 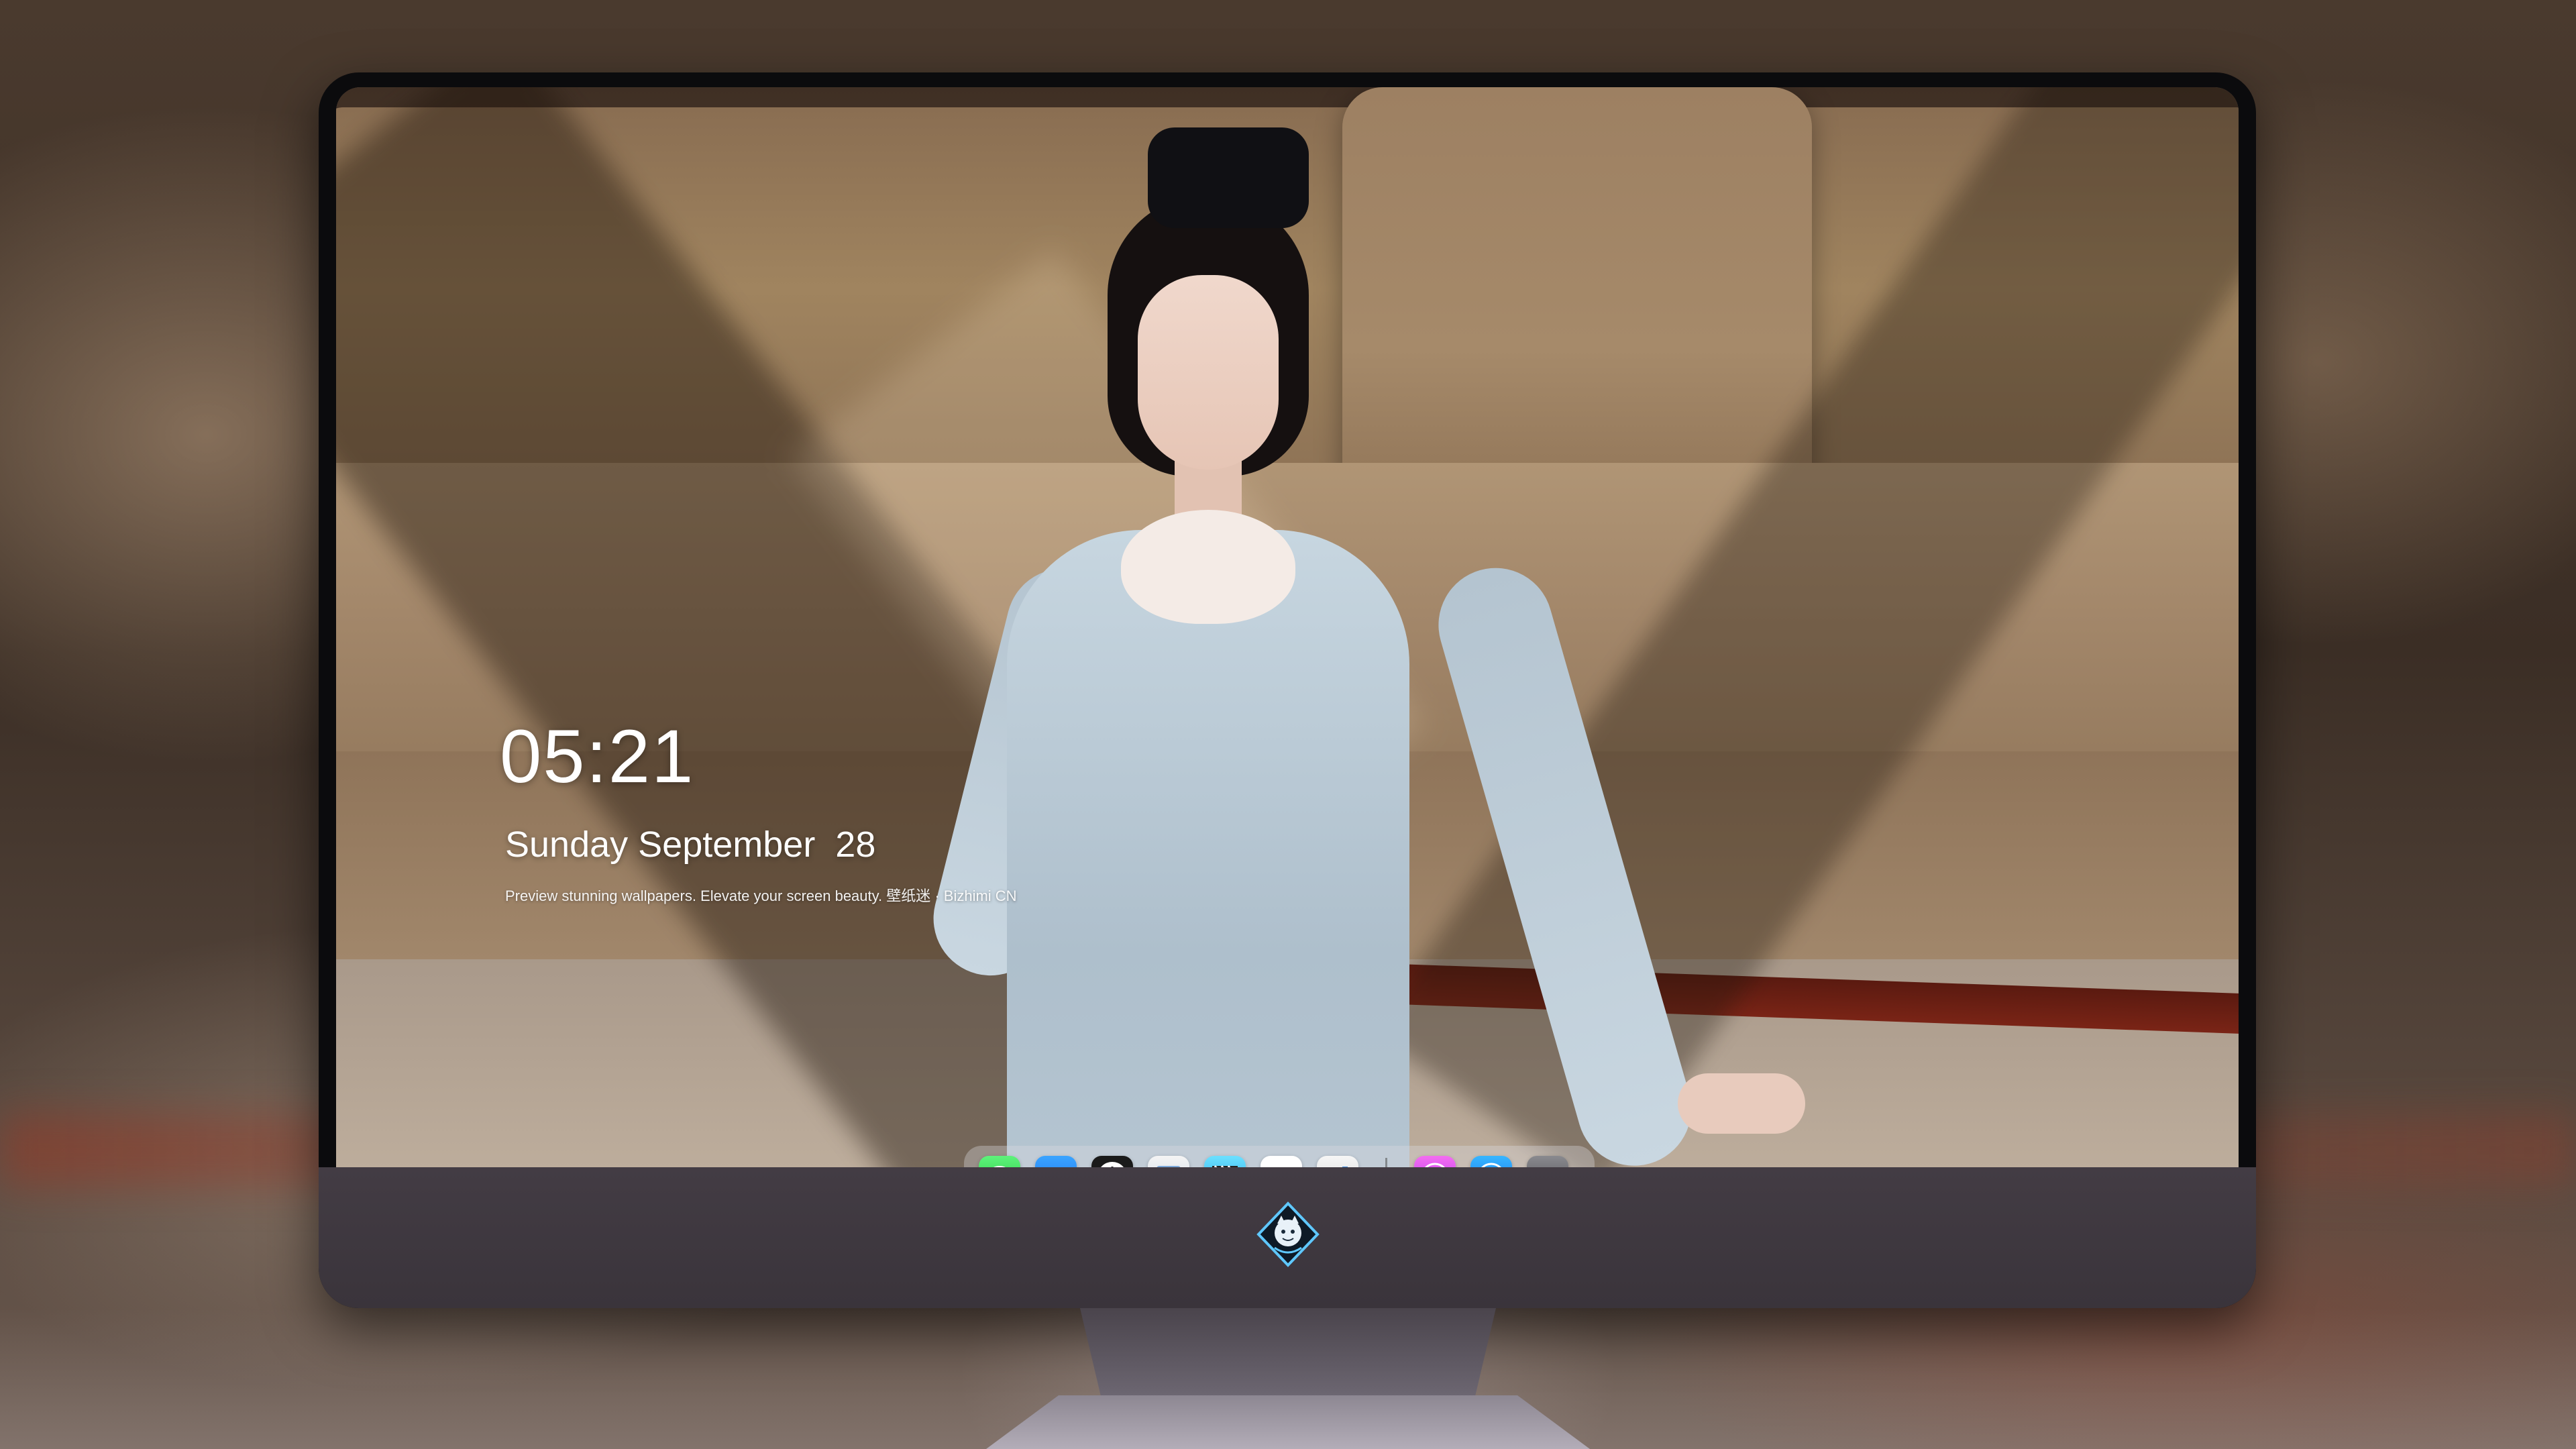 What do you see at coordinates (597, 756) in the screenshot?
I see `lock-screen-time: 05:21` at bounding box center [597, 756].